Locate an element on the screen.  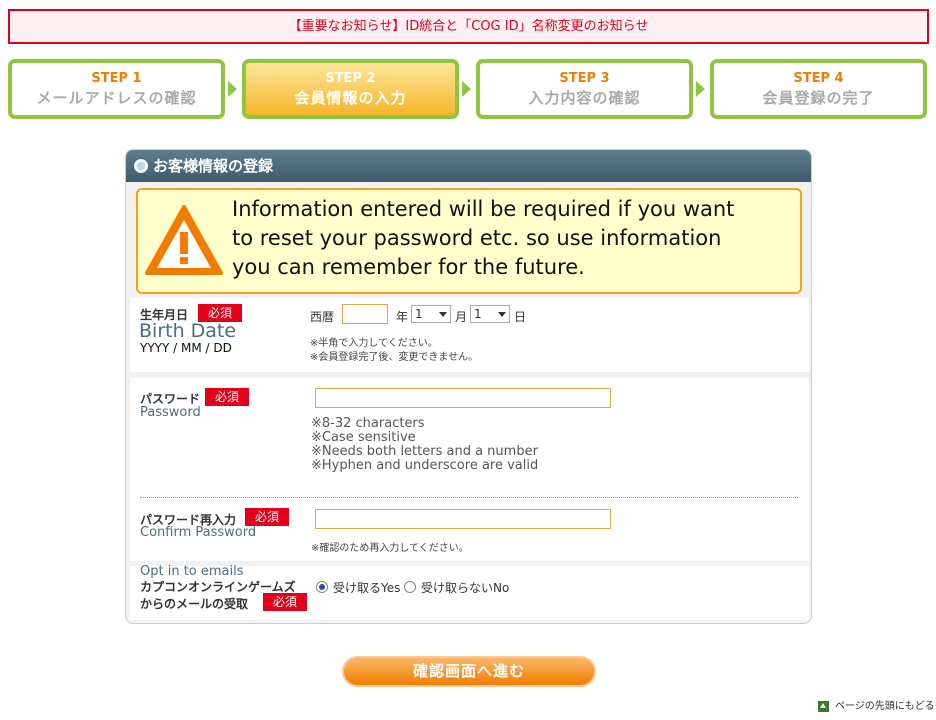
password-rule: ※8-32 characters is located at coordinates (368, 423).